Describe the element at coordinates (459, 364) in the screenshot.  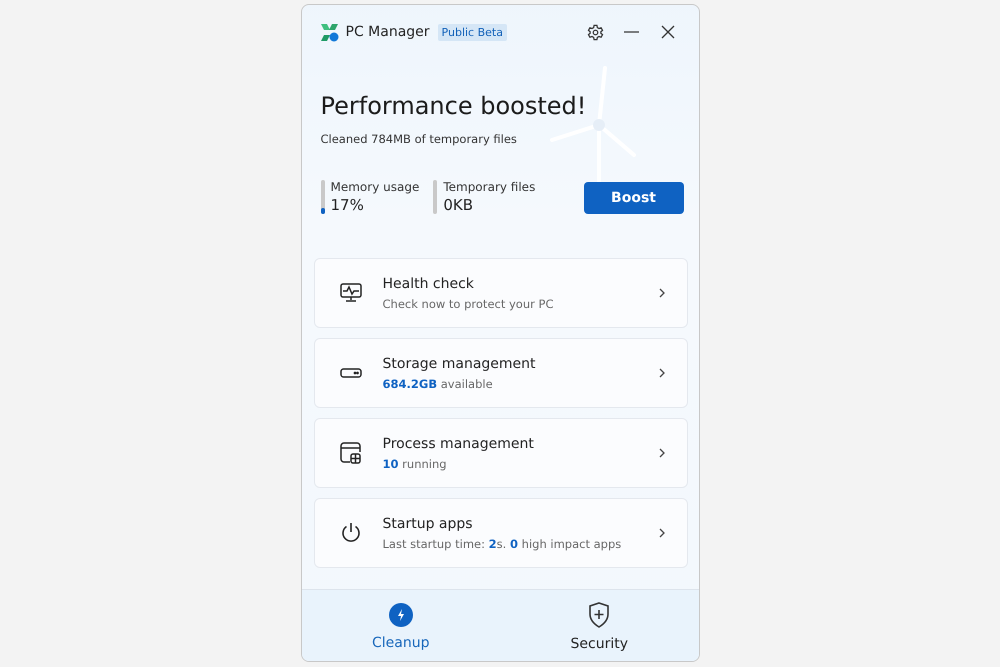
I see `card-title: Storage management` at that location.